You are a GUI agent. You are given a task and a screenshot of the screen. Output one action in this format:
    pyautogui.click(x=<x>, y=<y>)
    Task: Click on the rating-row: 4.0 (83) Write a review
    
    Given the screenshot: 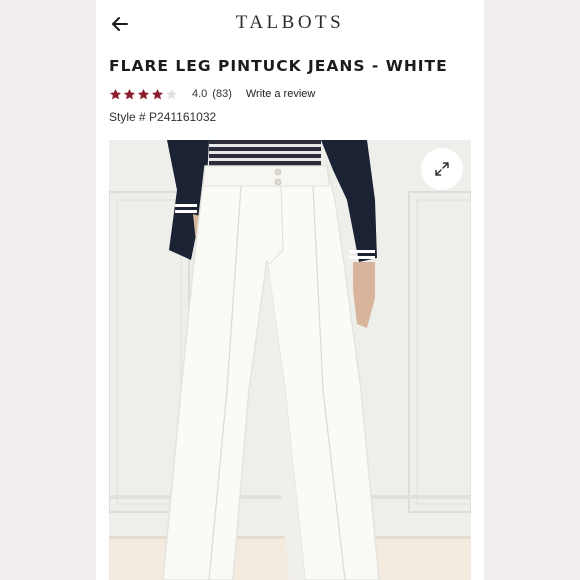 What is the action you would take?
    pyautogui.click(x=212, y=94)
    